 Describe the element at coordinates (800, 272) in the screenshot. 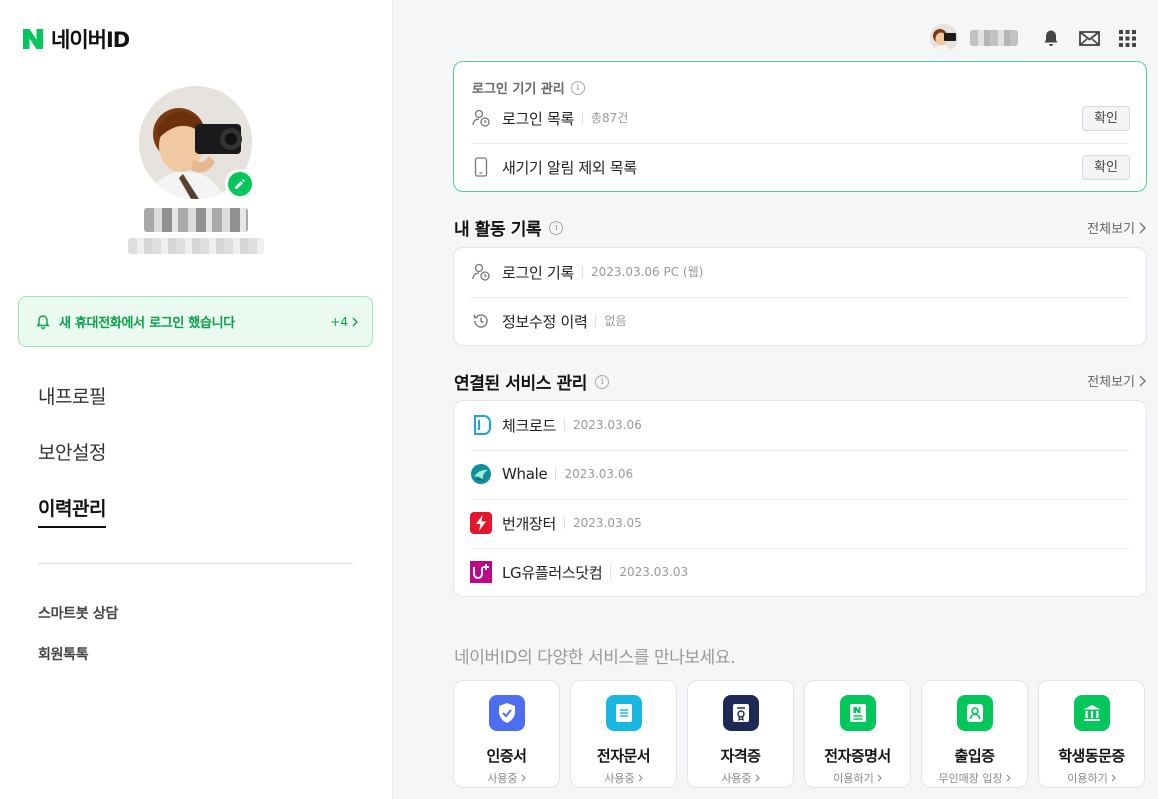

I see `login-history-row: 로그인 기록 2023.03.06 PC (웹)` at that location.